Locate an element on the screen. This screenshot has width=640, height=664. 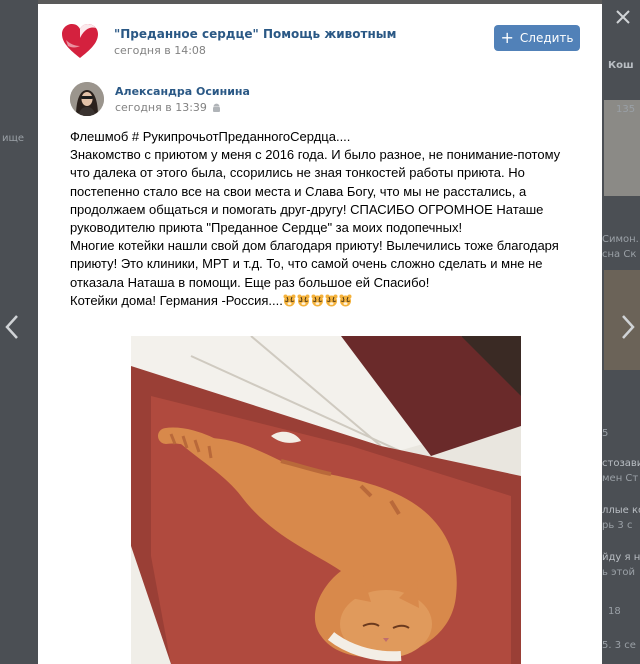
background-text: рь 3 с is located at coordinates (617, 525).